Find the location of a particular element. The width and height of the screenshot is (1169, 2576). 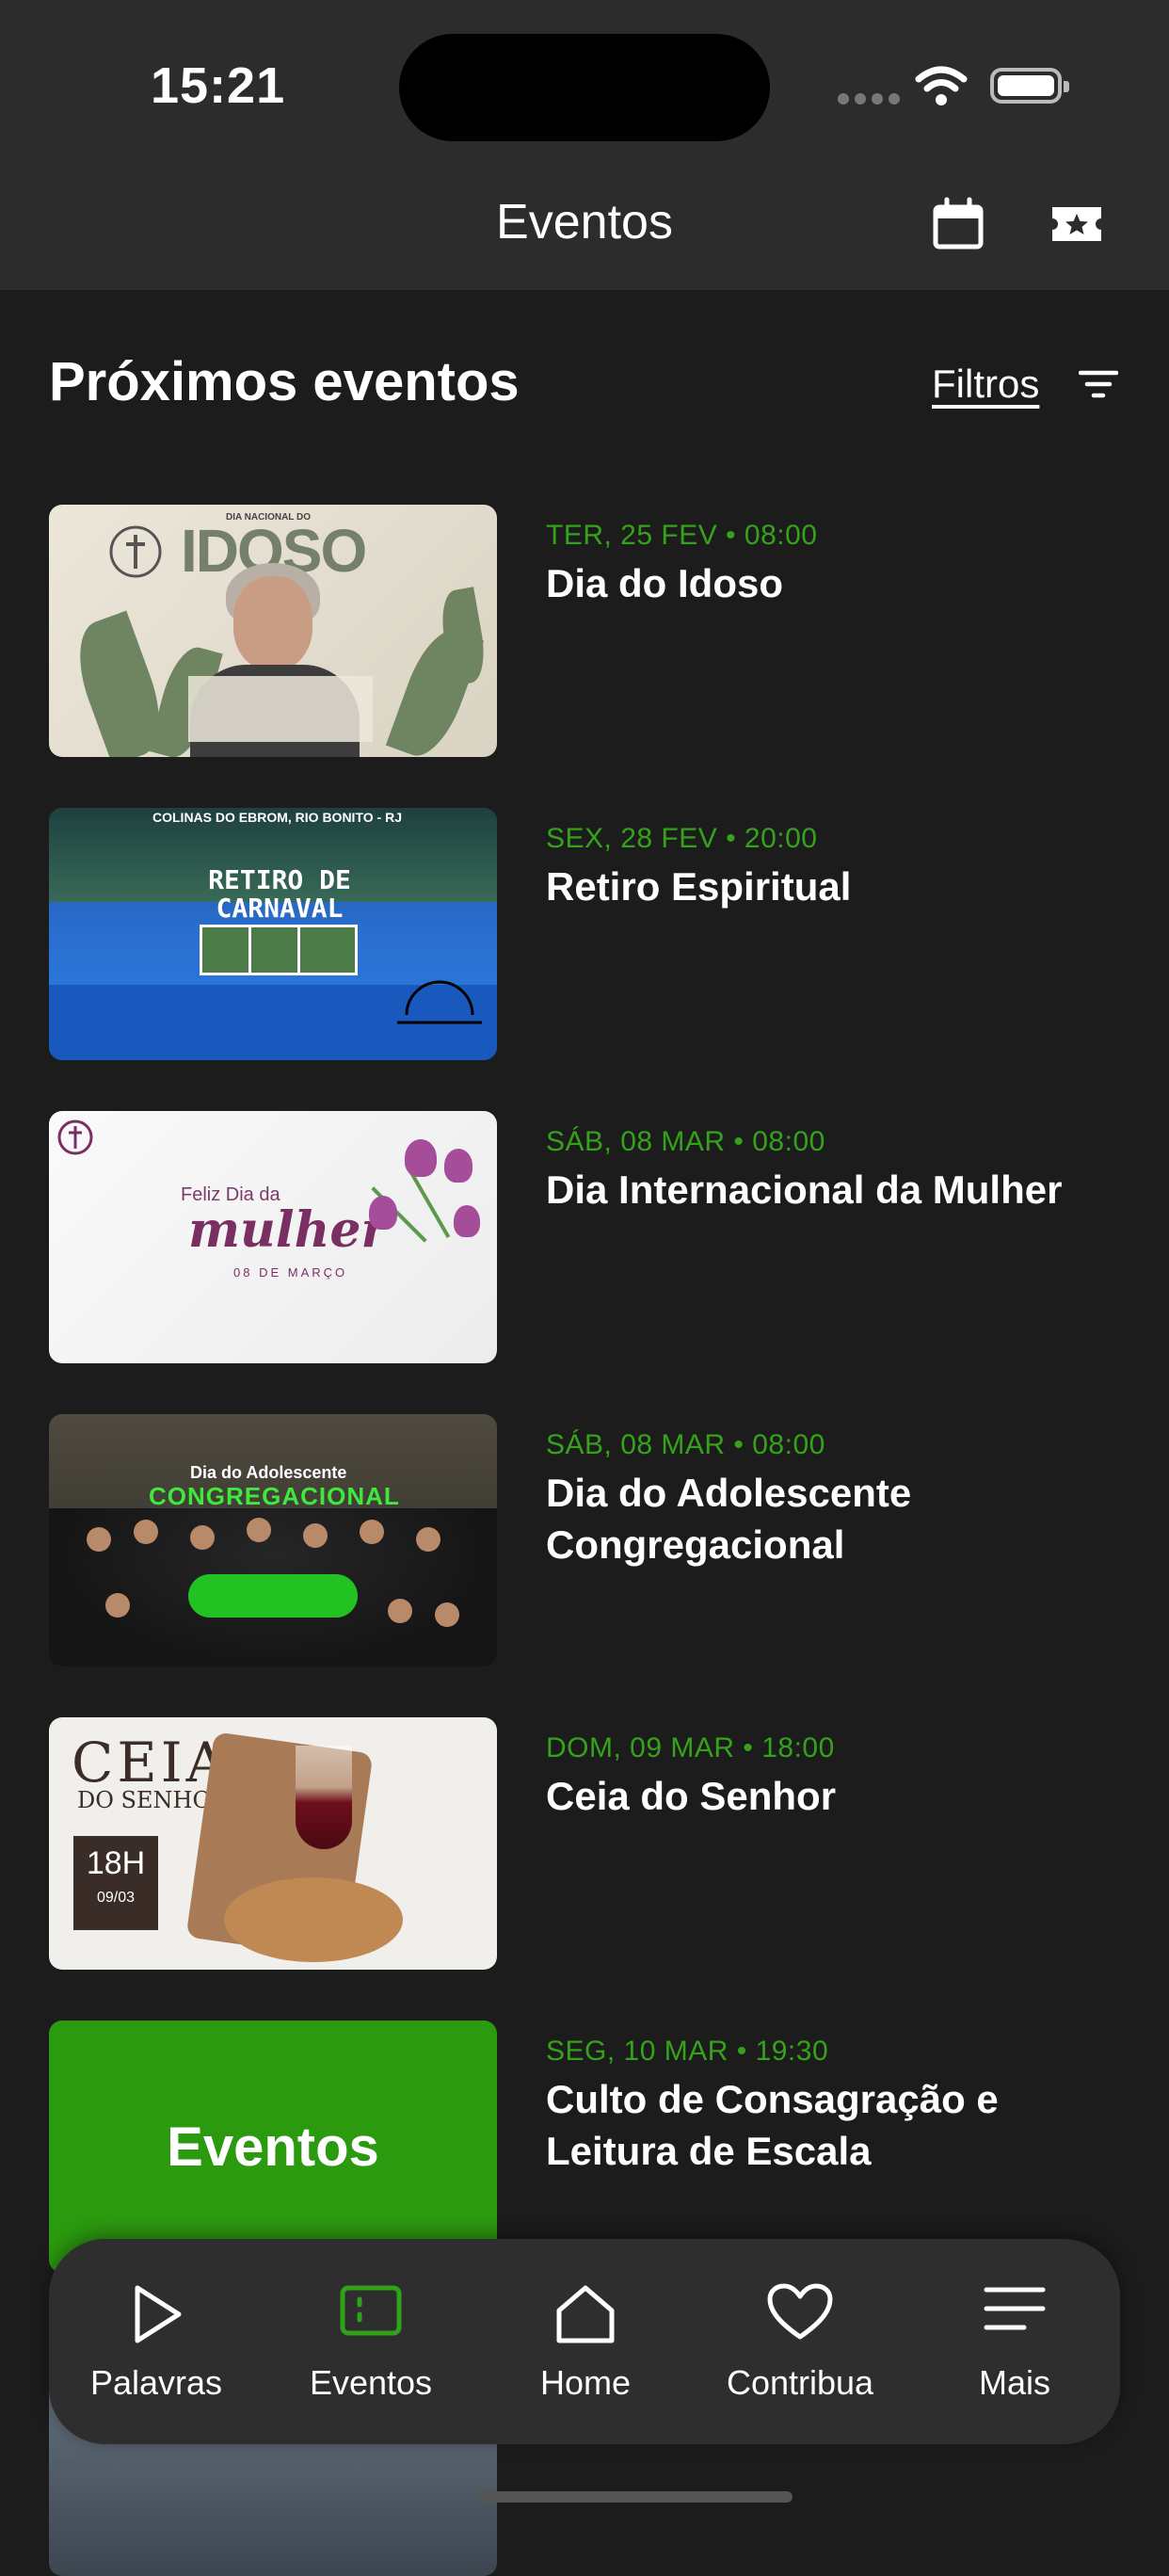

ticket-star-icon is located at coordinates (1077, 224).